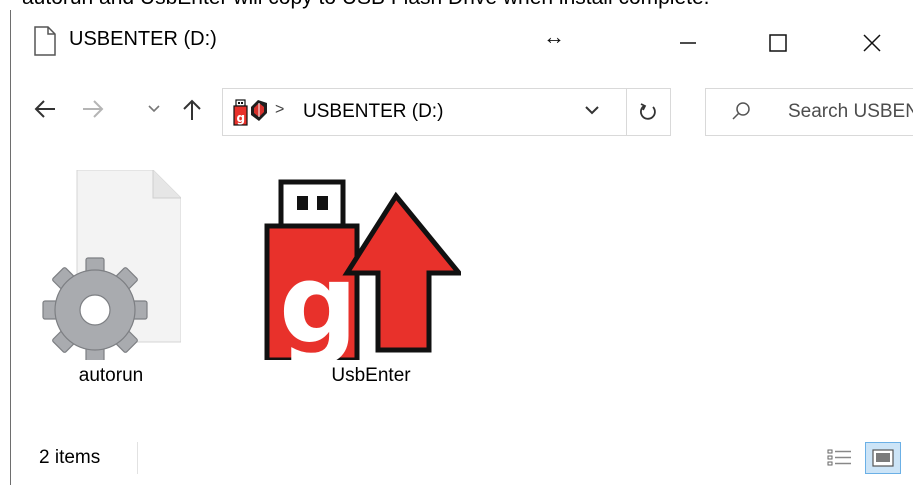 This screenshot has width=913, height=485. I want to click on window-title: USBENTER (D:), so click(143, 39).